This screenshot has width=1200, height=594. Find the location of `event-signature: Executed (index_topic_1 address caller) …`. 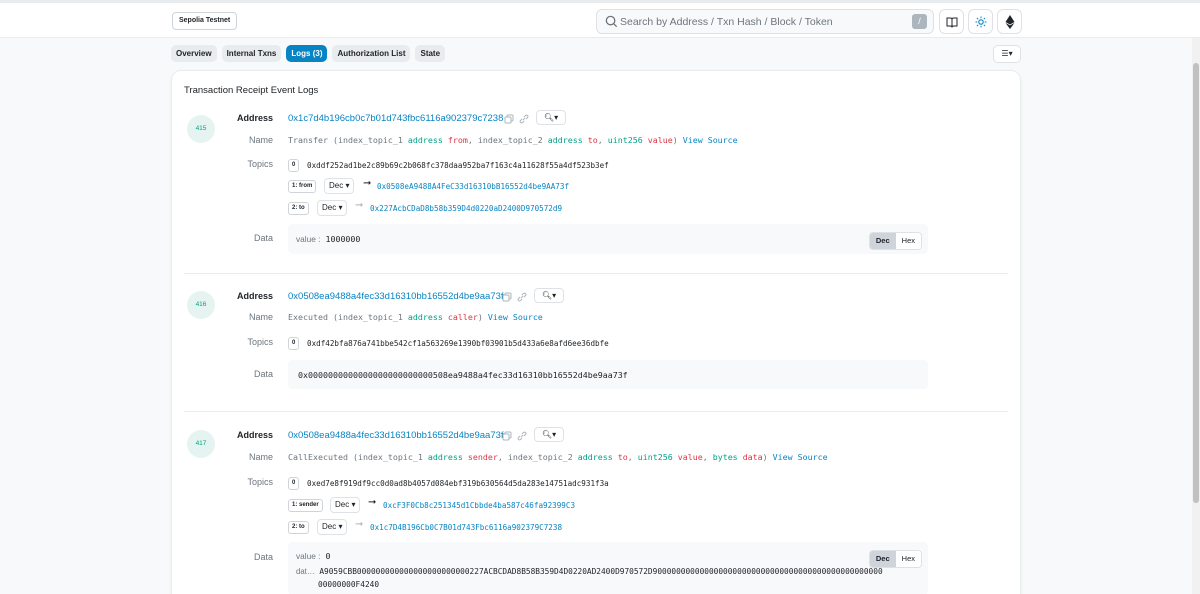

event-signature: Executed (index_topic_1 address caller) … is located at coordinates (415, 317).